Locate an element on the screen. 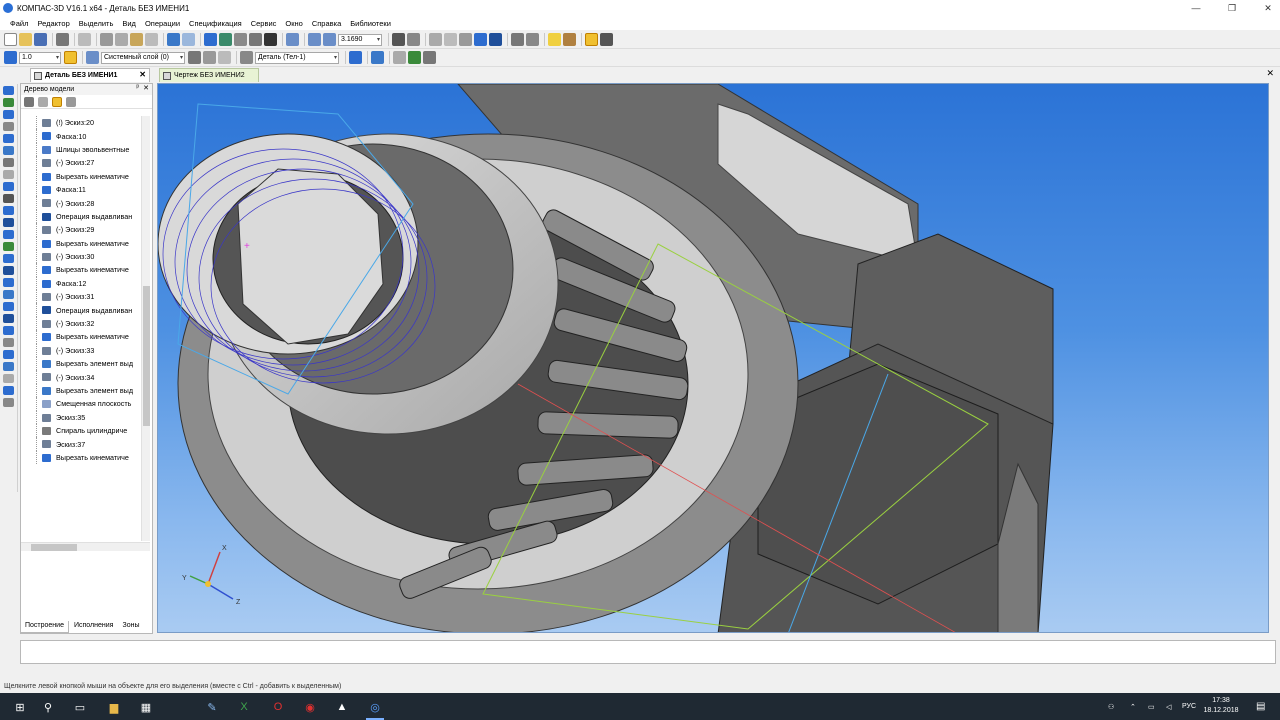 The height and width of the screenshot is (720, 1280). sheet-tool-icon is located at coordinates (8, 378).